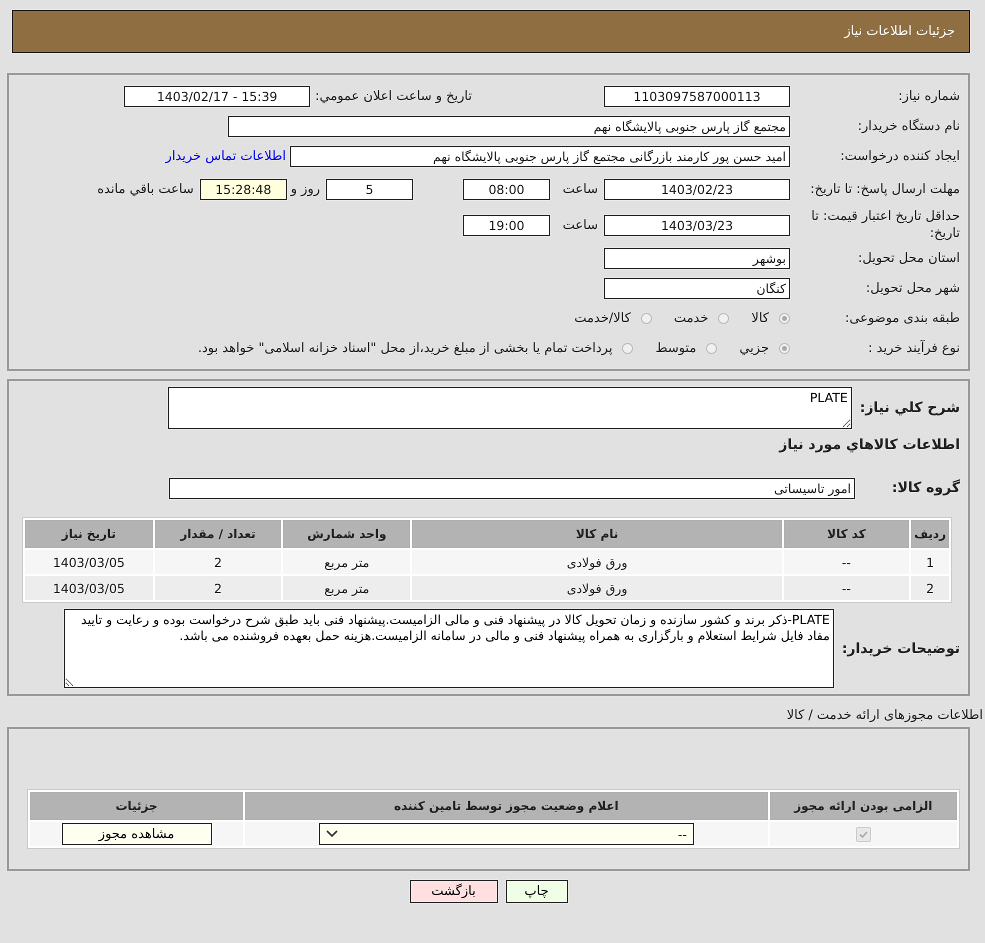 Image resolution: width=985 pixels, height=943 pixels. Describe the element at coordinates (540, 156) in the screenshot. I see `text-field: امید حسن پور کارمند بازرگانی مجتمع گاز پارس جنوبی پالایشگاه نهم` at that location.